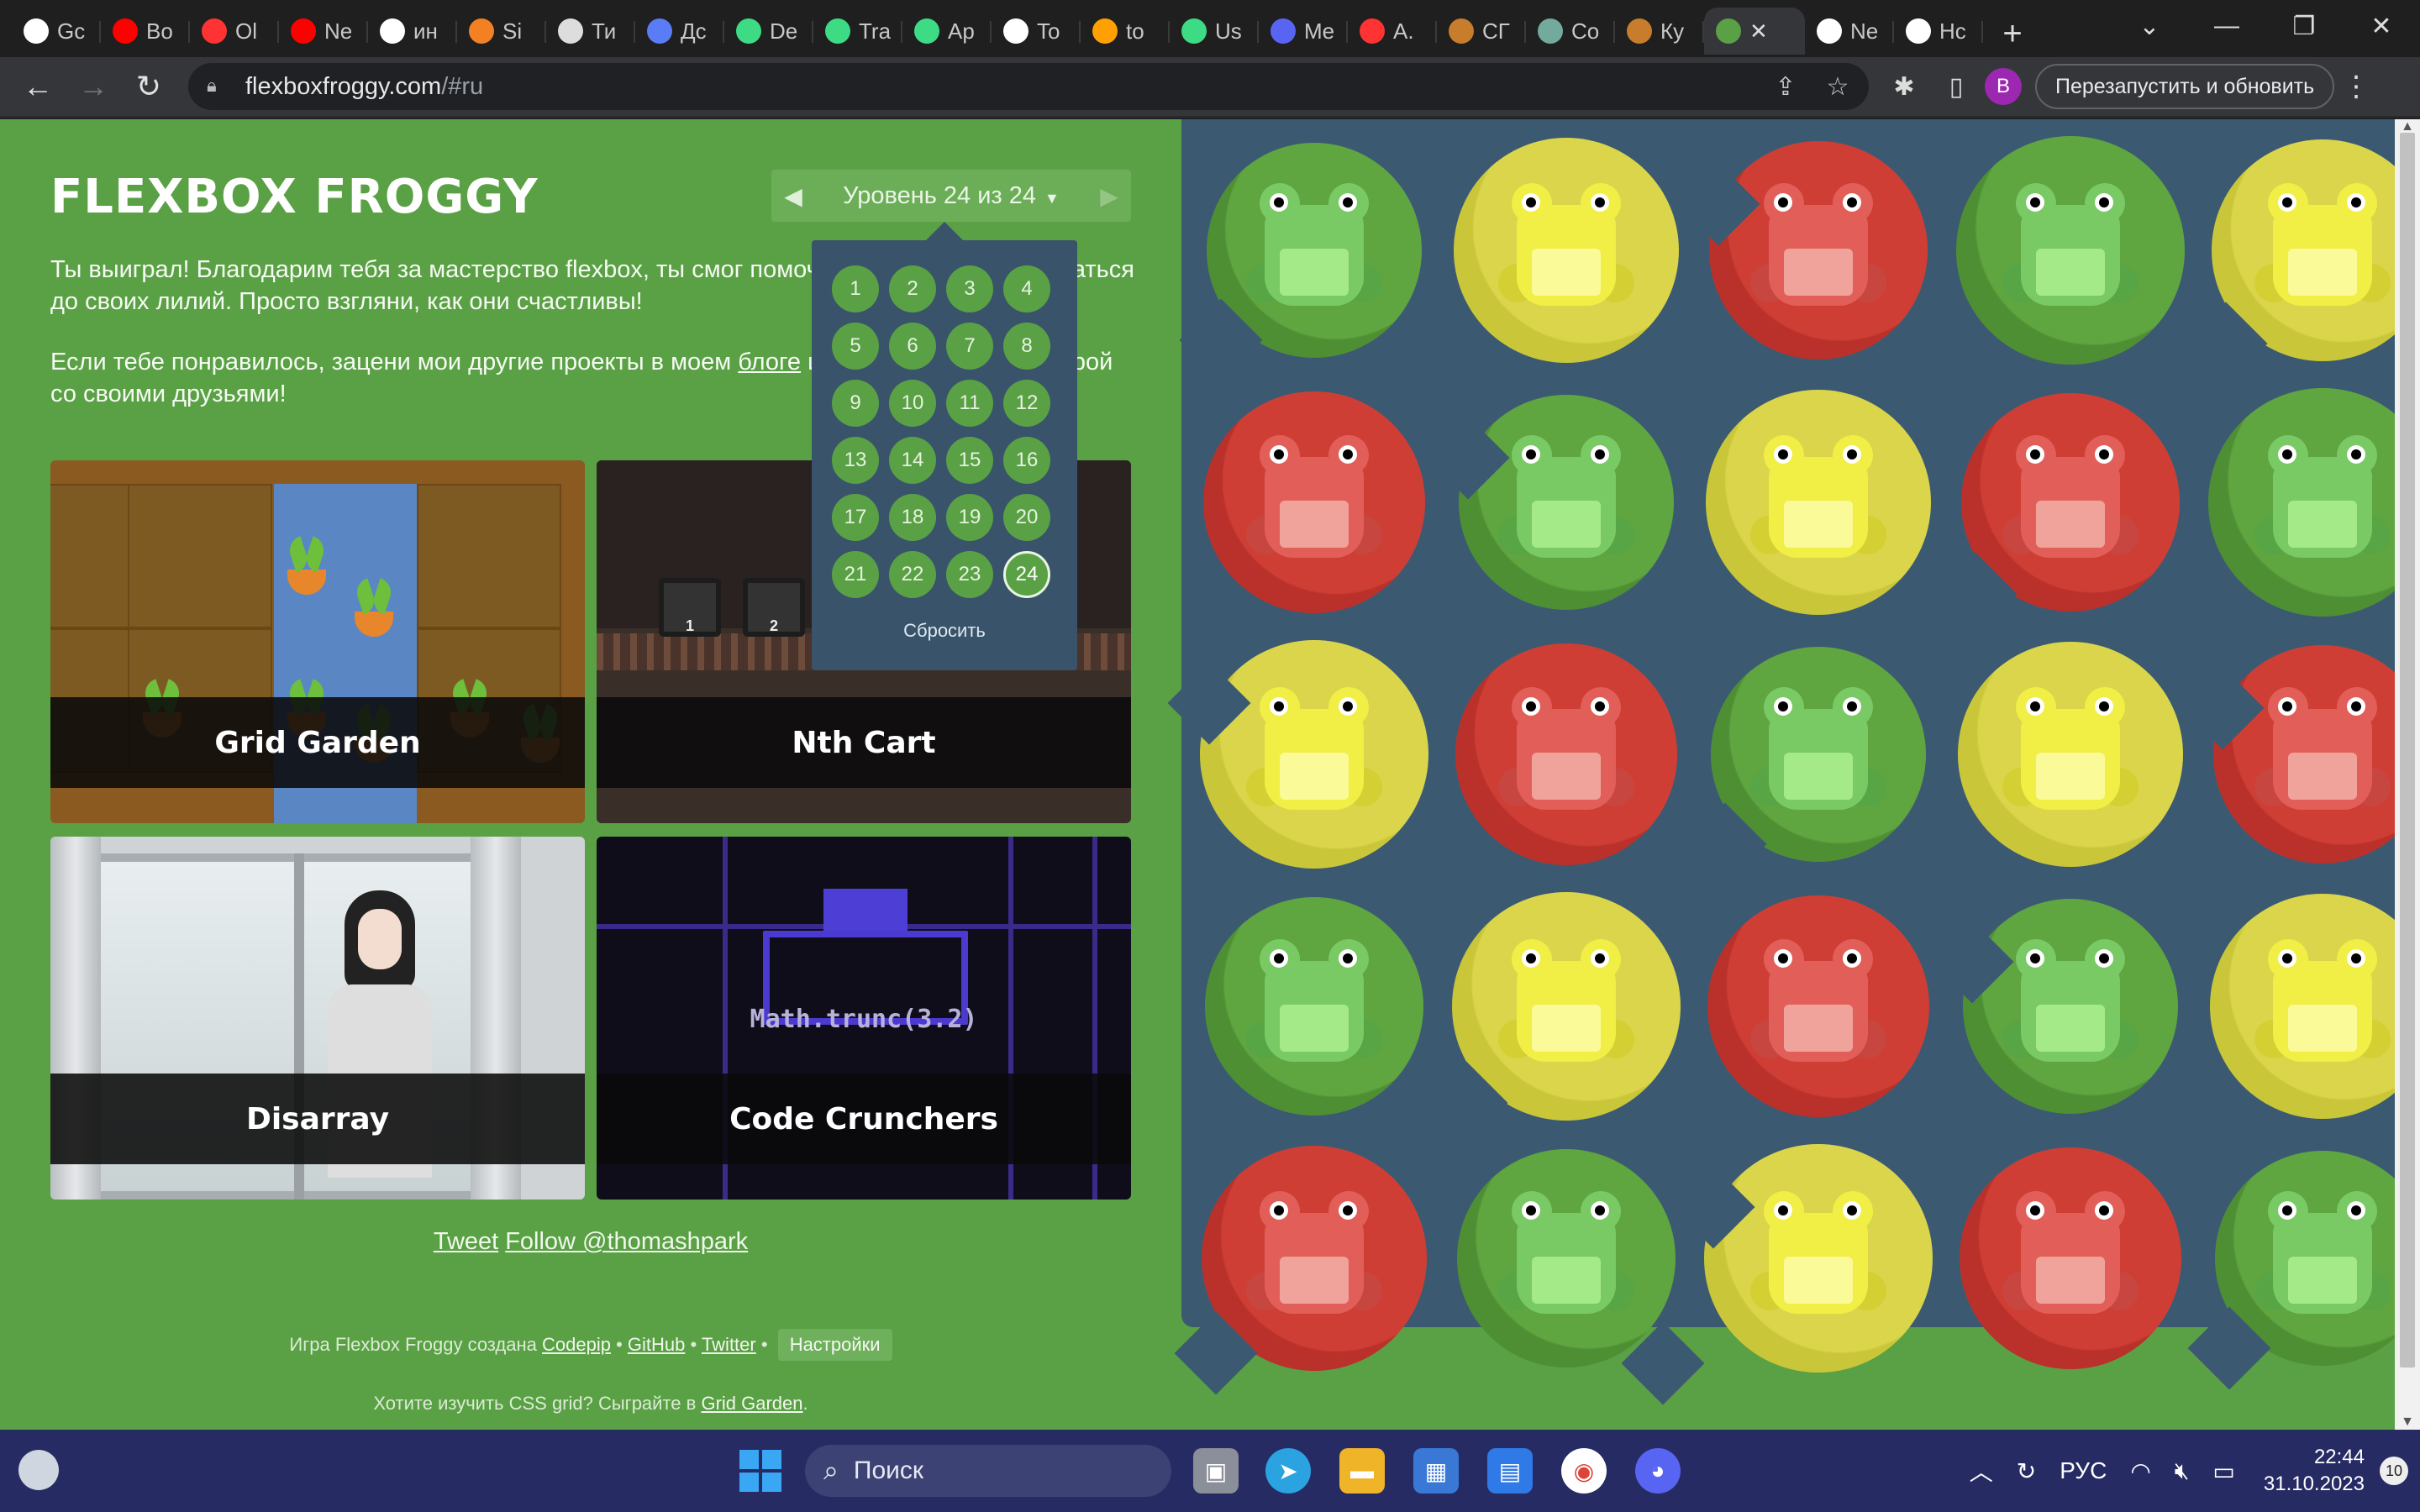  What do you see at coordinates (855, 517) in the screenshot?
I see `level-button: 17` at bounding box center [855, 517].